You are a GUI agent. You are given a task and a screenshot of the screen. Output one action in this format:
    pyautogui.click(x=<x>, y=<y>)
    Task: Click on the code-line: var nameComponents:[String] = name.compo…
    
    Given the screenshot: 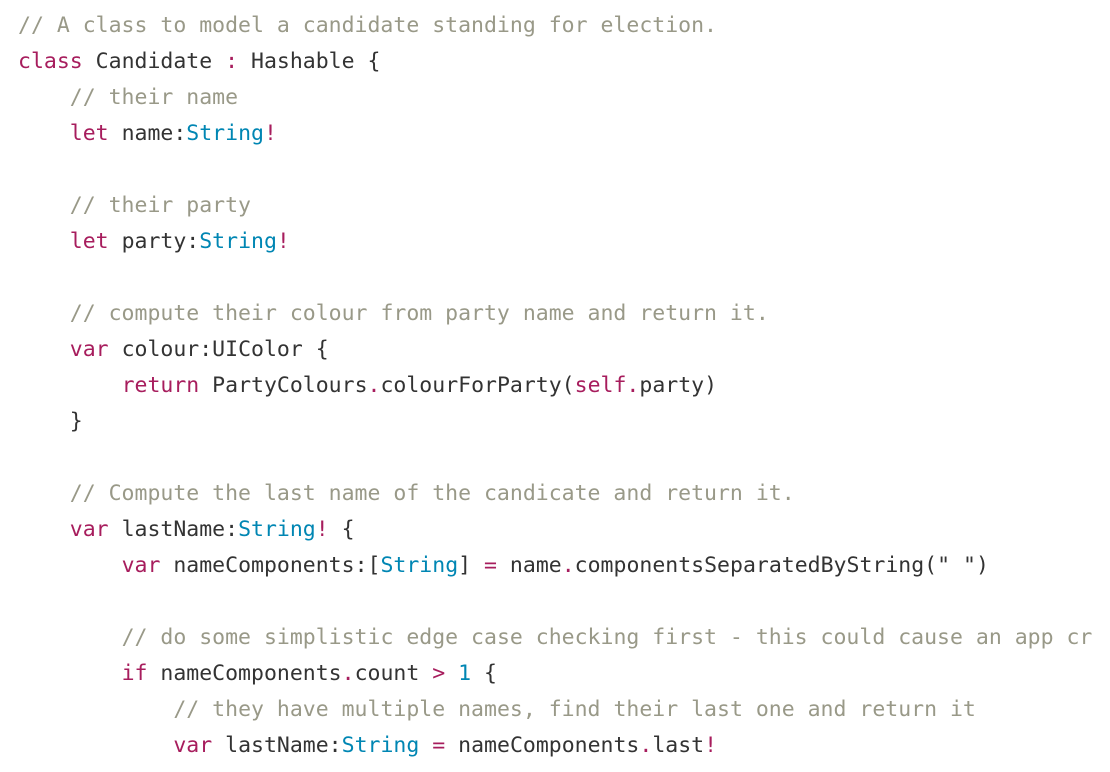 What is the action you would take?
    pyautogui.click(x=564, y=566)
    